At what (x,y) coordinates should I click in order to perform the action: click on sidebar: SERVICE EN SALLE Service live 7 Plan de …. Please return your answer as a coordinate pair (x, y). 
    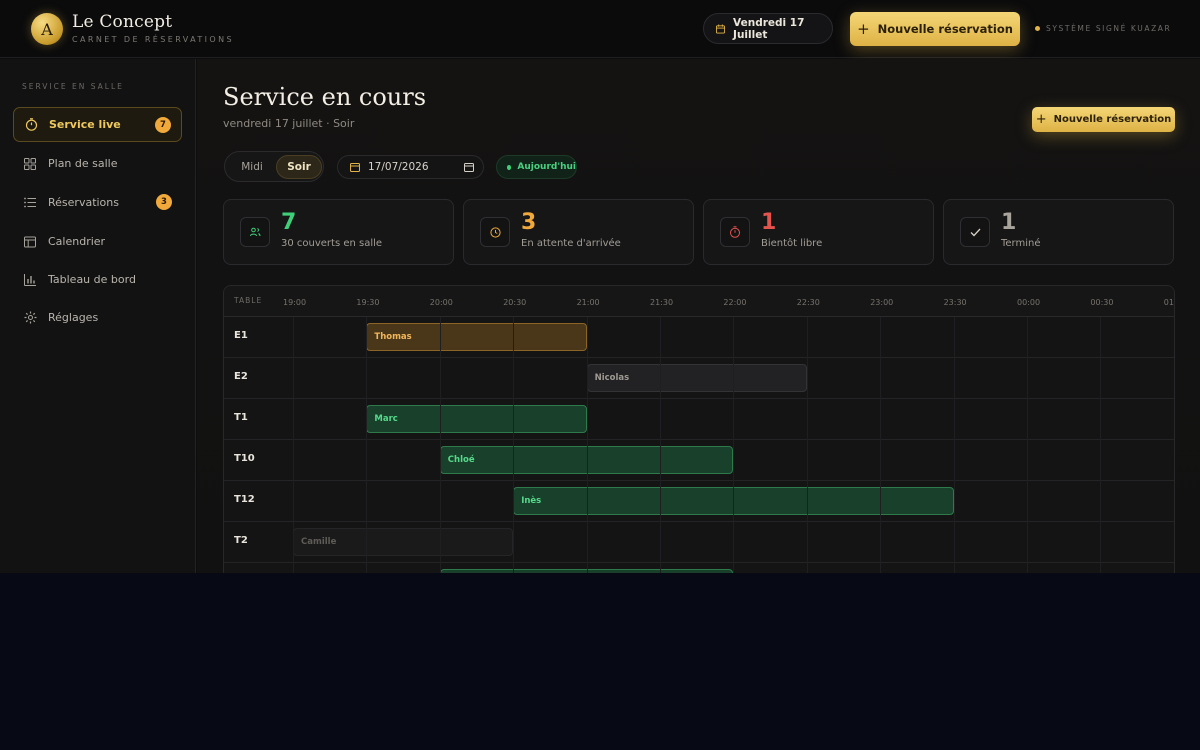
    Looking at the image, I should click on (98, 316).